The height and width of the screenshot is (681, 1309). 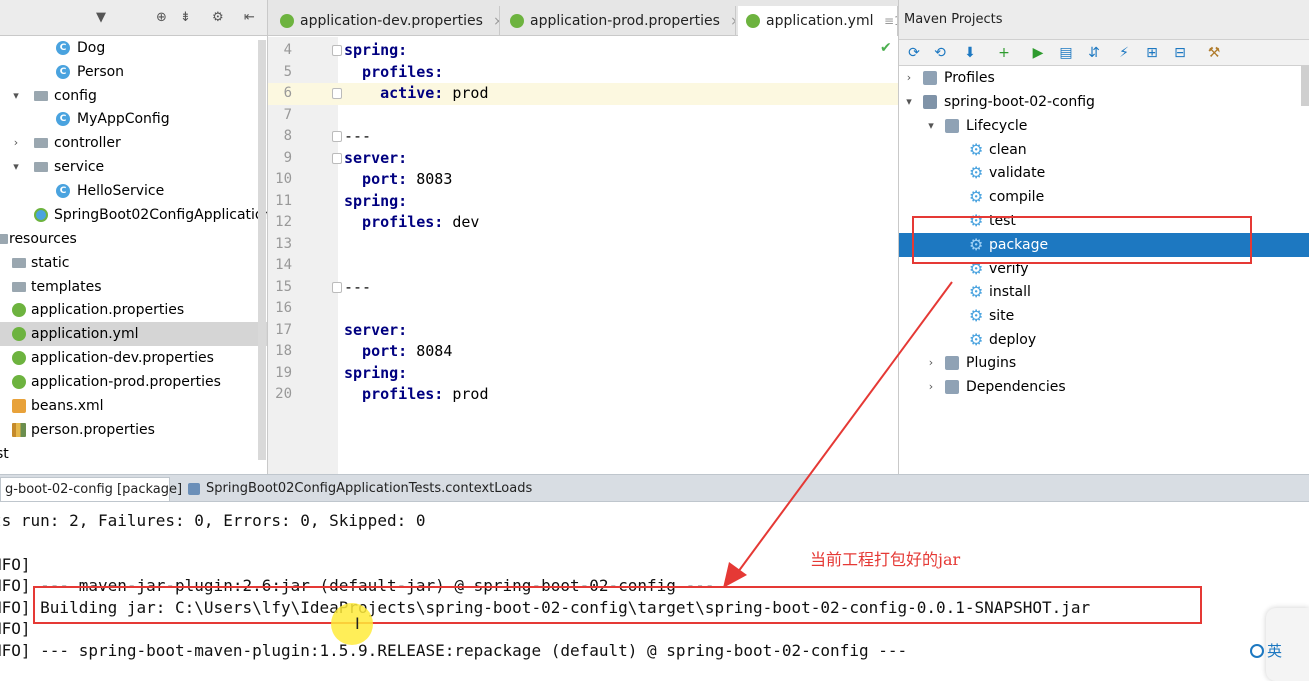 I want to click on code-line: 12 profiles: dev, so click(x=583, y=223).